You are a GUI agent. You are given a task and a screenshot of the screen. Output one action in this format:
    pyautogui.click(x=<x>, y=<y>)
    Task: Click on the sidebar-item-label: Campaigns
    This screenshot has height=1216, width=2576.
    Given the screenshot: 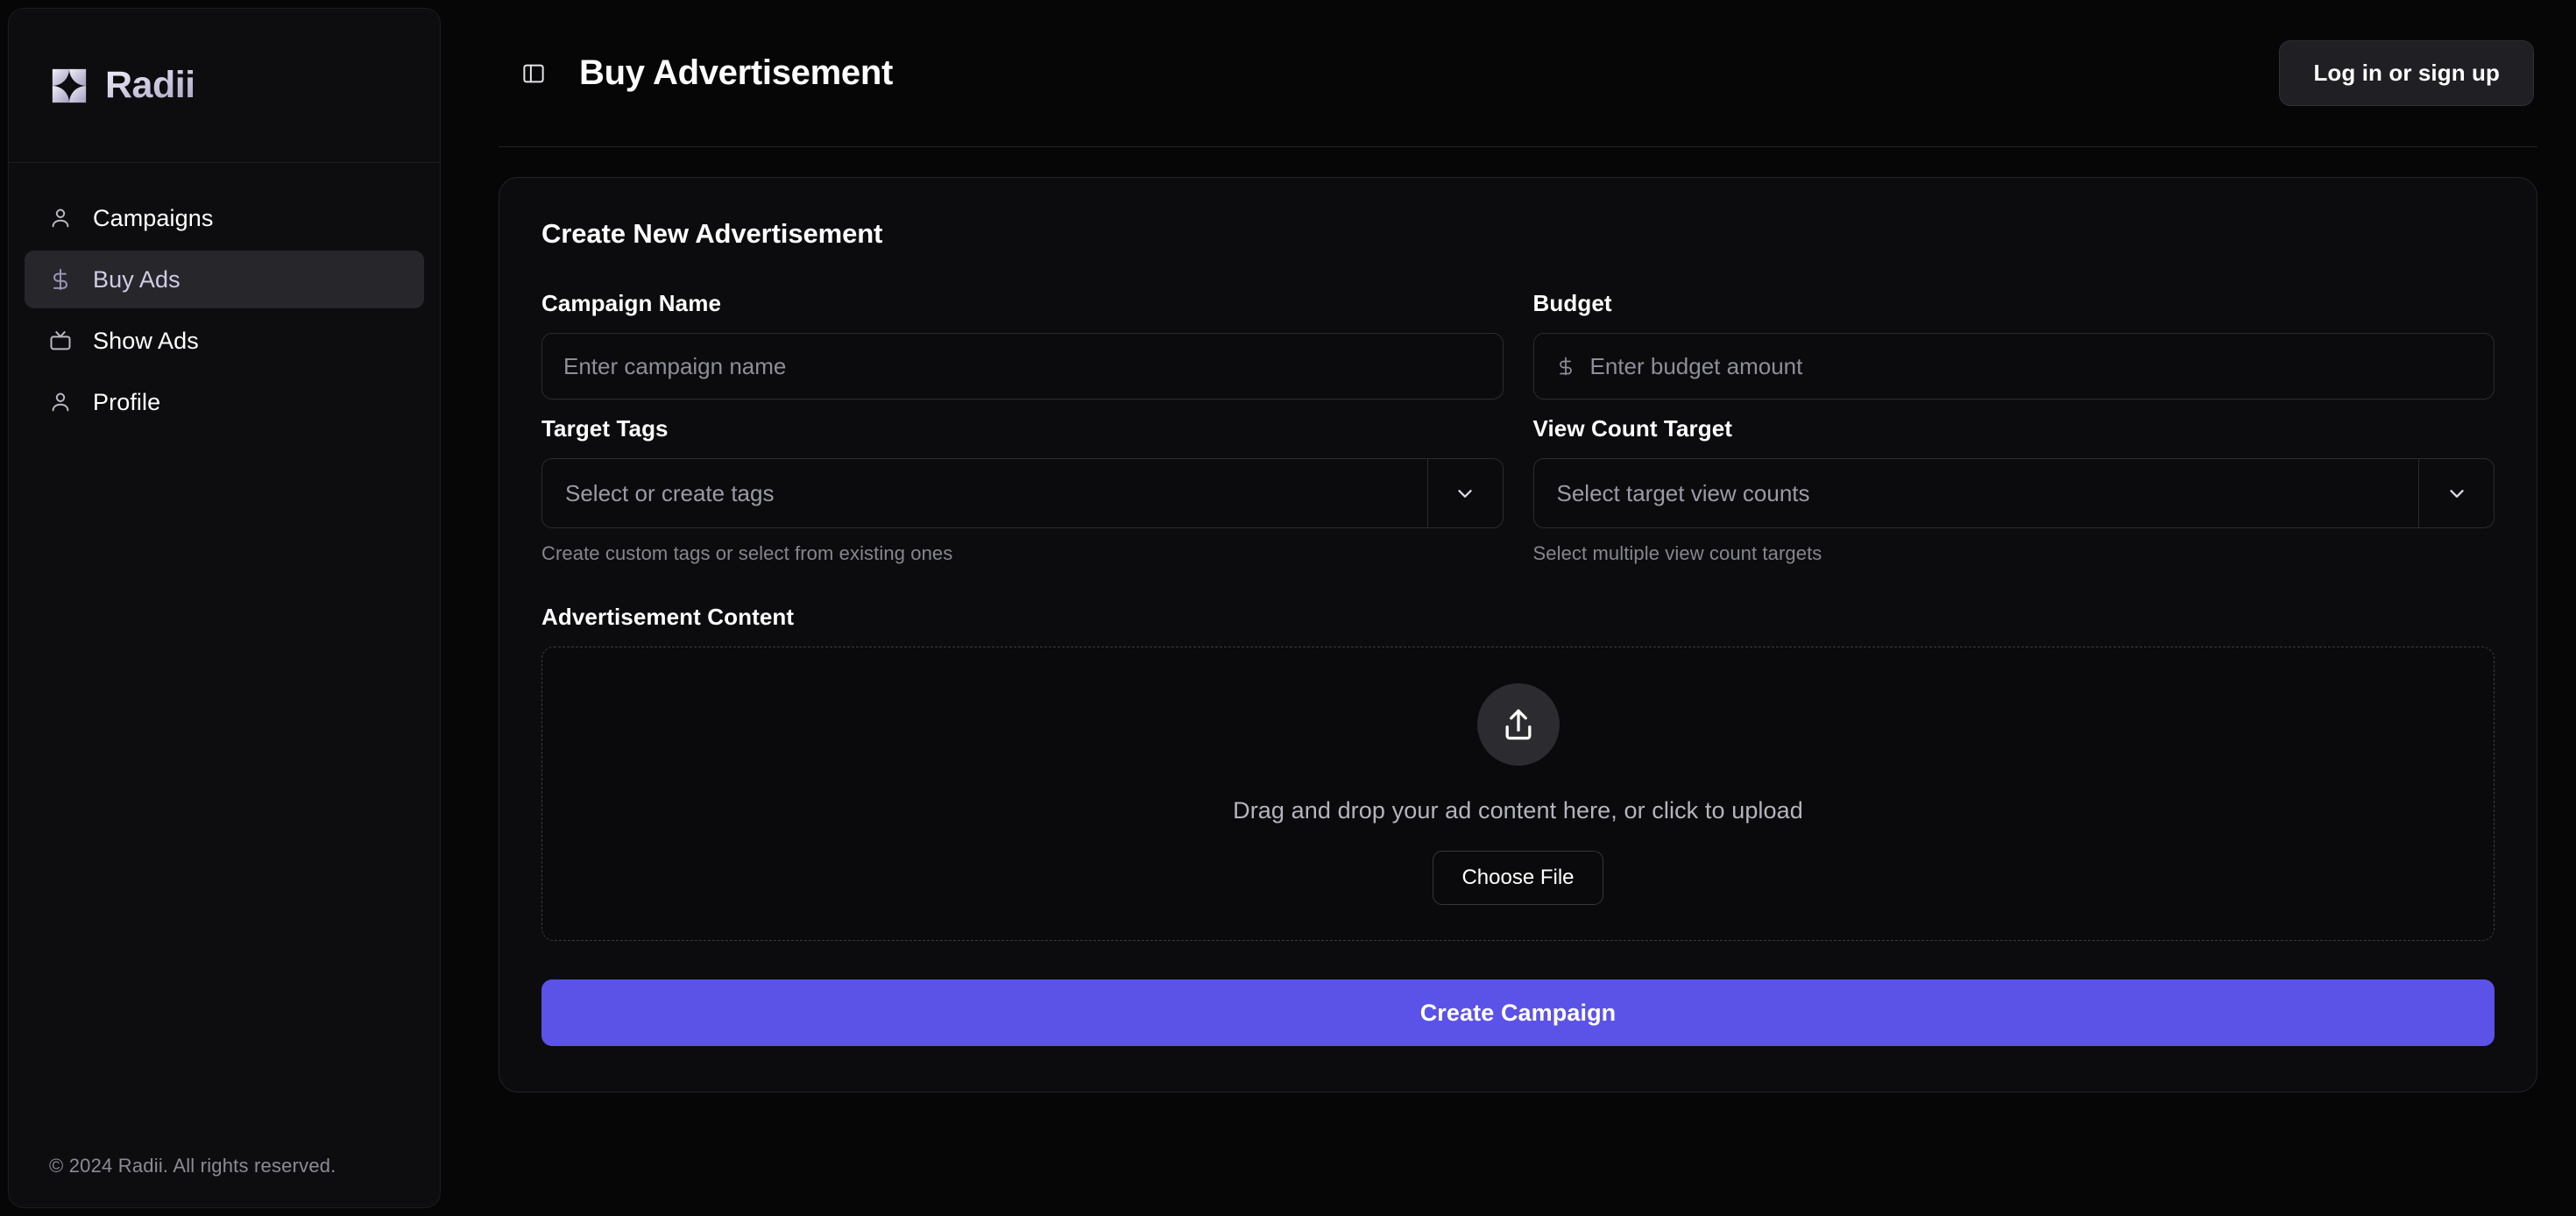 What is the action you would take?
    pyautogui.click(x=153, y=218)
    